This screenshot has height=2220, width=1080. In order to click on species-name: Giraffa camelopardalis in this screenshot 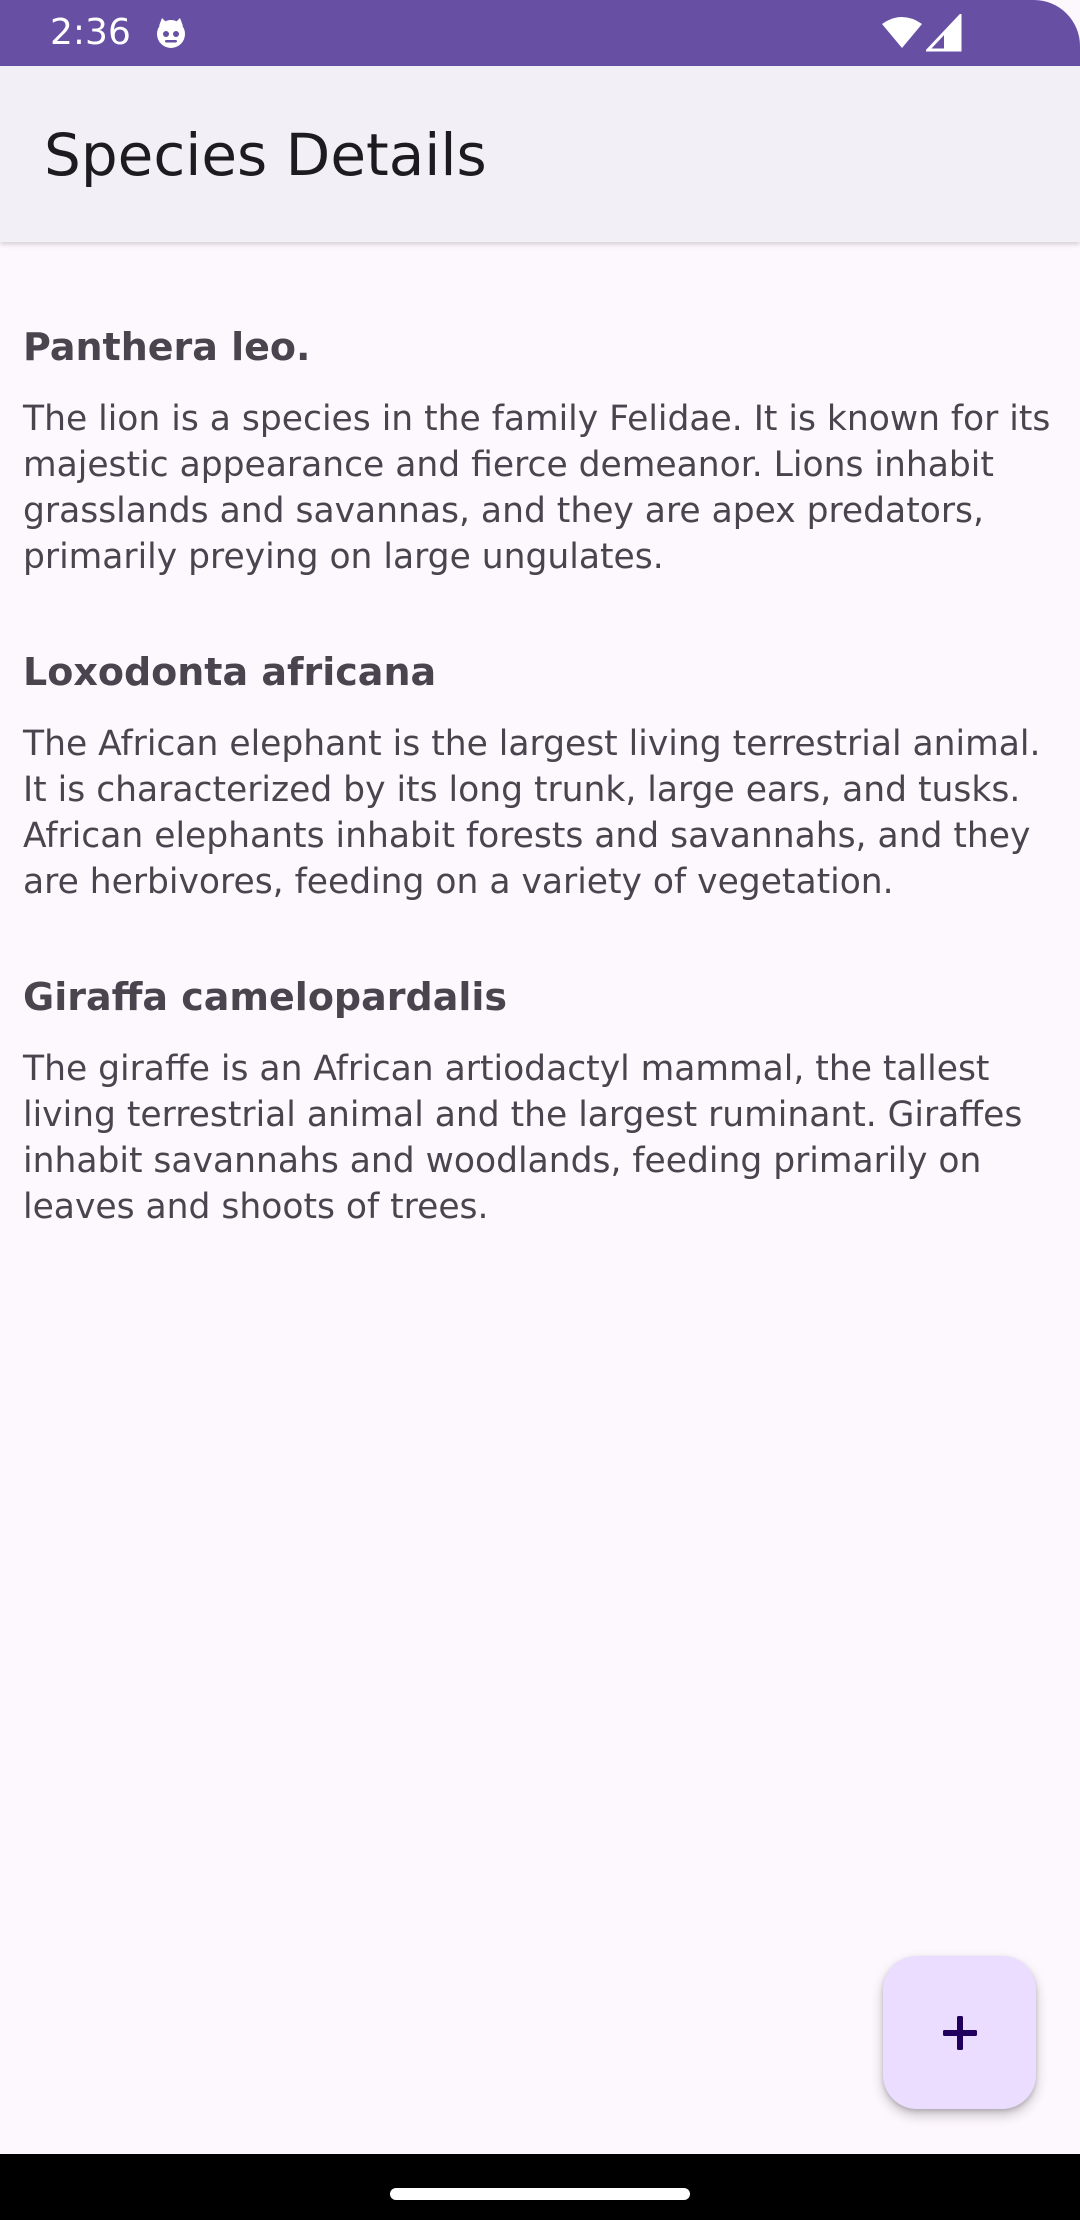, I will do `click(265, 997)`.